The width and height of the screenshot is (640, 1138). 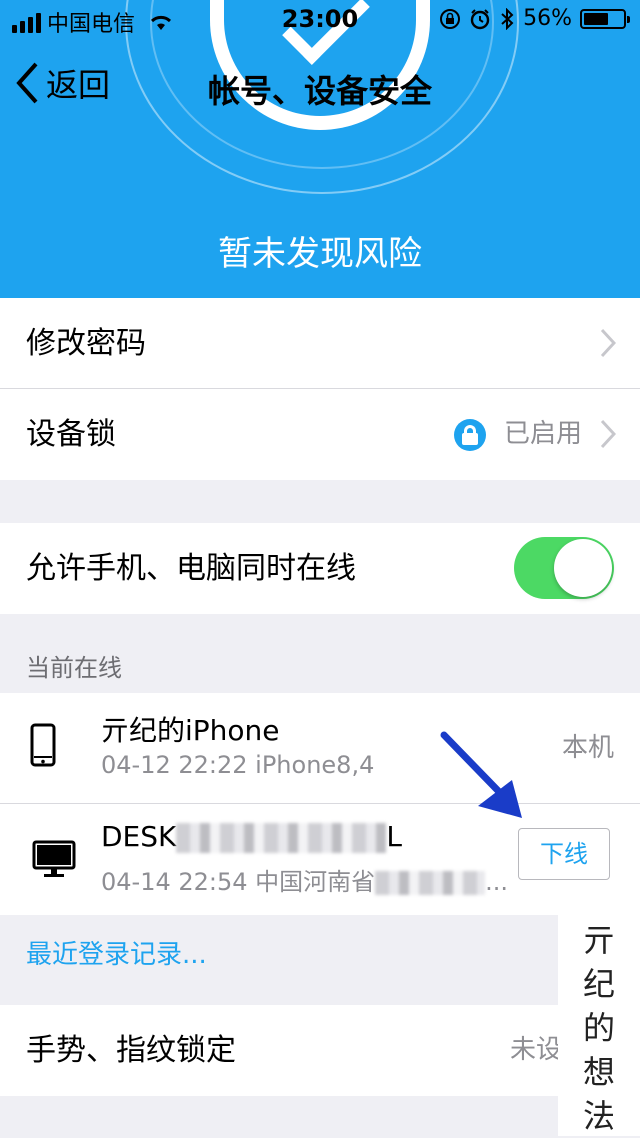 What do you see at coordinates (320, 434) in the screenshot?
I see `device-lock-row: 设备锁 已启用` at bounding box center [320, 434].